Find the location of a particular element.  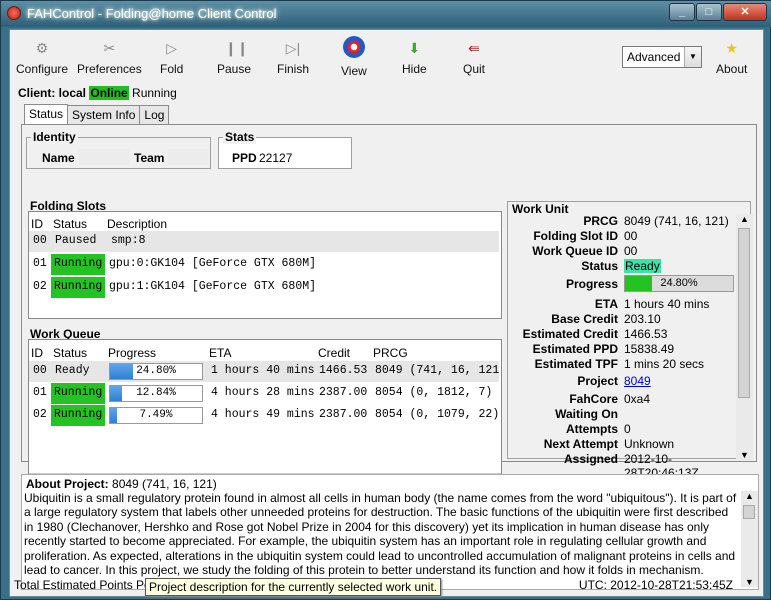

slot-id: 02 is located at coordinates (40, 286).